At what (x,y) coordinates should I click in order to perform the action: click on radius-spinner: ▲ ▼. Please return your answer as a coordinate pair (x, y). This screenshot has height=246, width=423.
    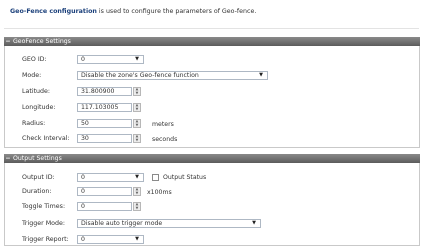
    Looking at the image, I should click on (137, 123).